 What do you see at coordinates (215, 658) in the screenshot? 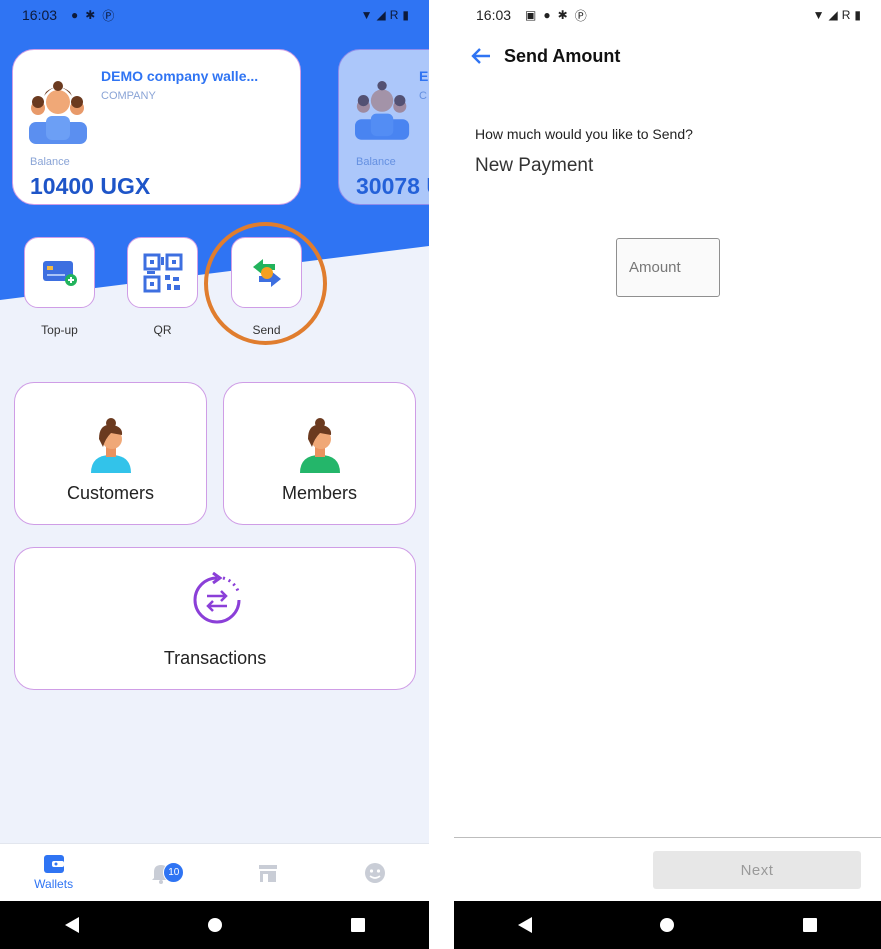
I see `transactions-label: Transactions` at bounding box center [215, 658].